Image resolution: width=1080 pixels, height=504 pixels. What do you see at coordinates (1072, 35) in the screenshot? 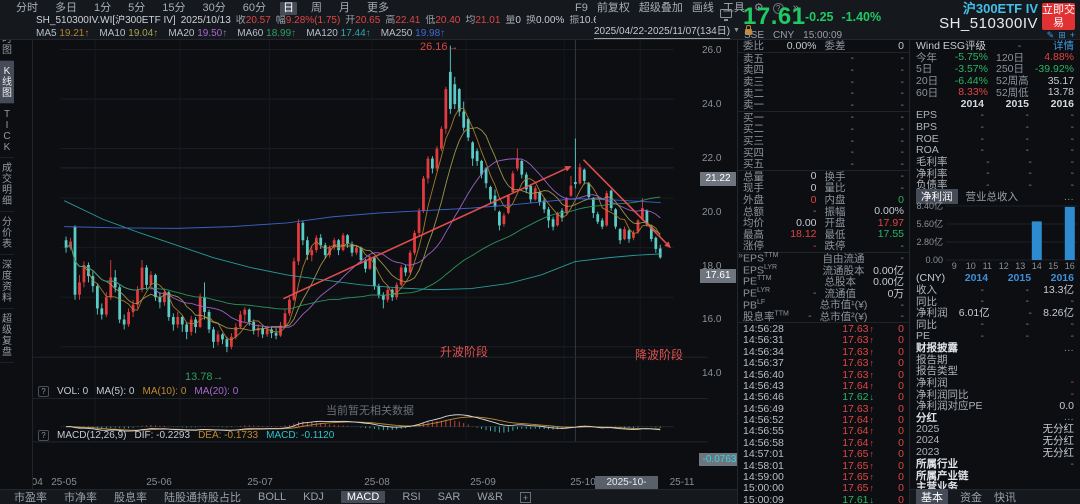
I see `add-icon: +` at bounding box center [1072, 35].